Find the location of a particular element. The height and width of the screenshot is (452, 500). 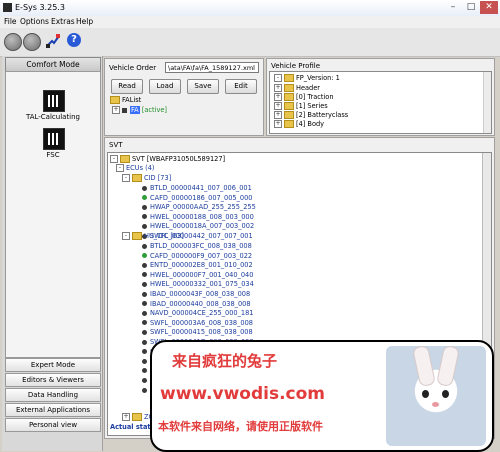

data-handling-button: Data Handling is located at coordinates (53, 395).